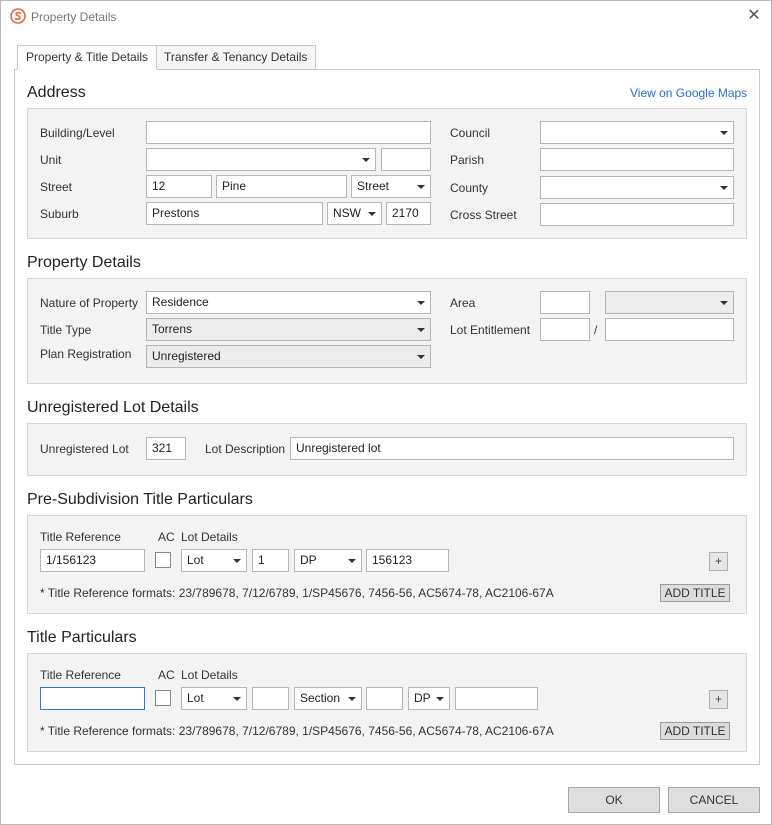 This screenshot has height=825, width=772. What do you see at coordinates (288, 132) in the screenshot?
I see `building-level-input` at bounding box center [288, 132].